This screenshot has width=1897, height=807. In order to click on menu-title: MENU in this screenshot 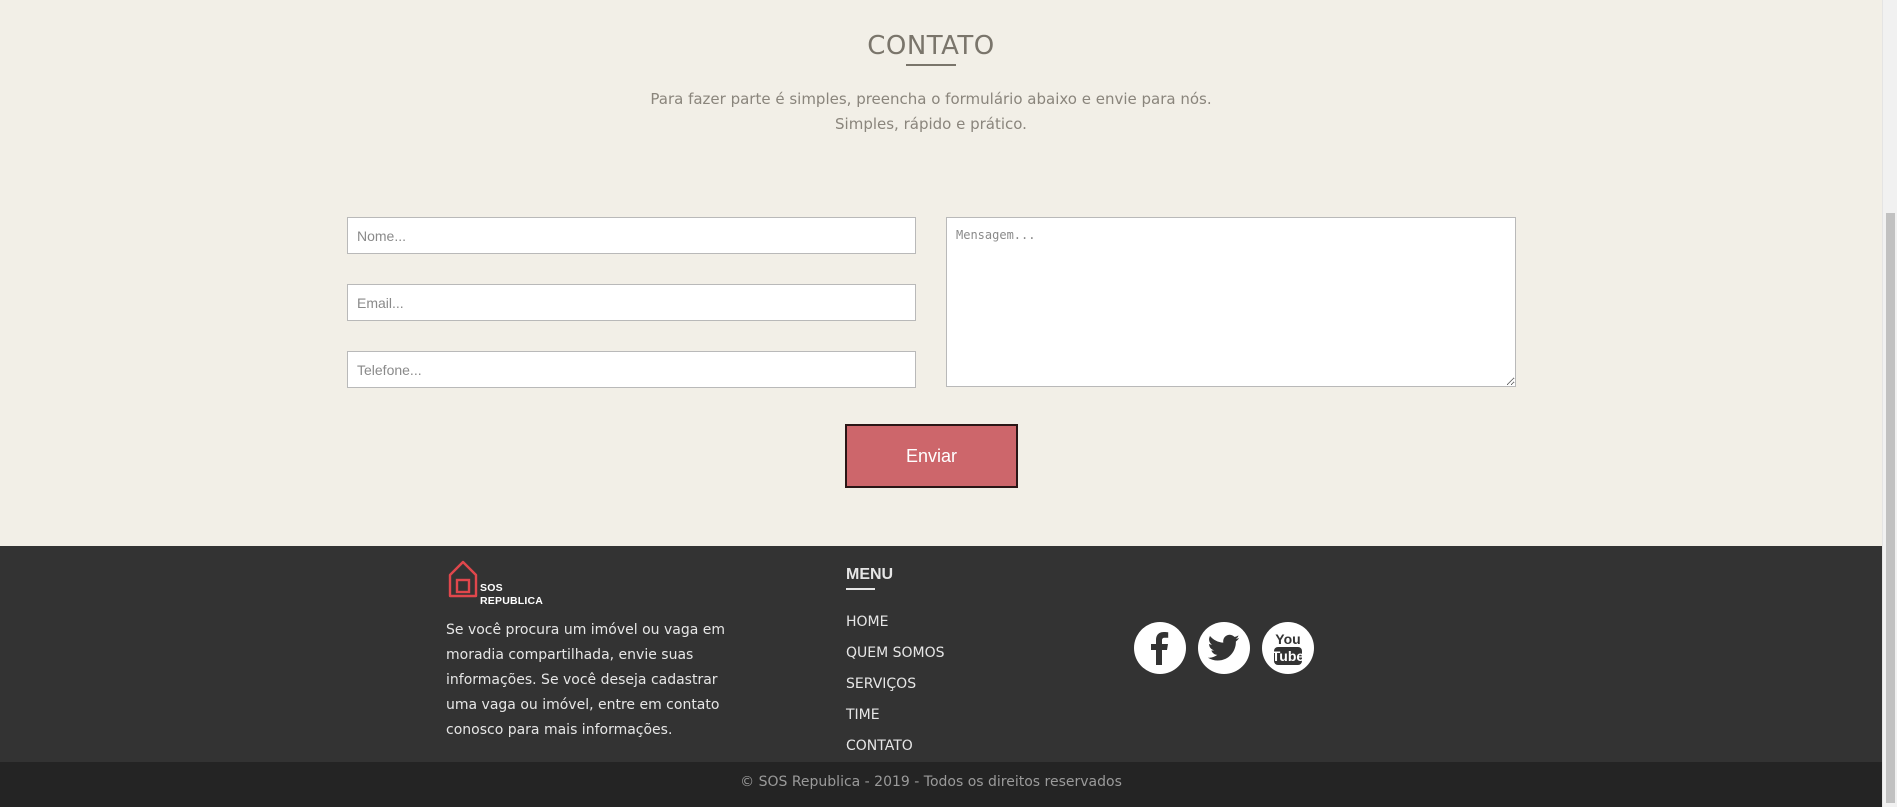, I will do `click(870, 574)`.